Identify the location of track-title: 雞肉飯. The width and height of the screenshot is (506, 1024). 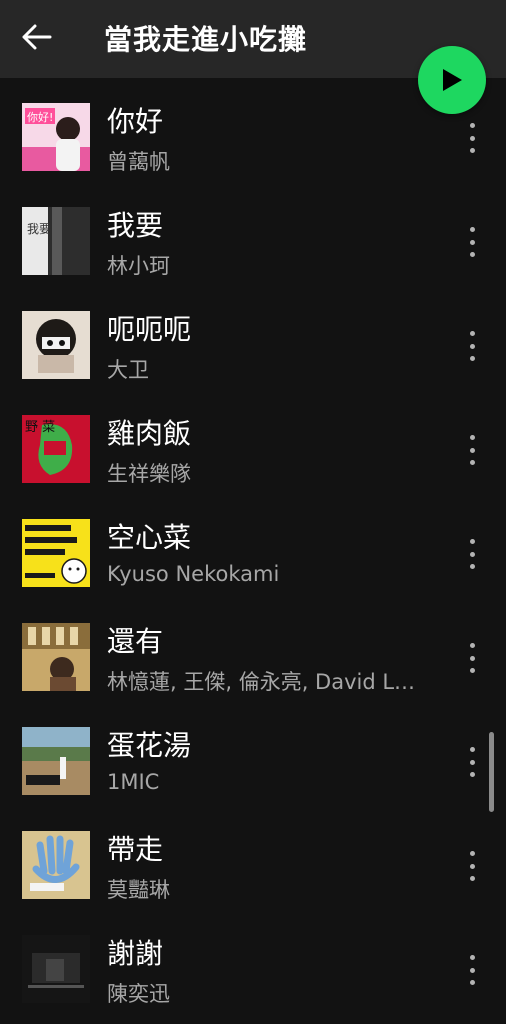
(149, 433).